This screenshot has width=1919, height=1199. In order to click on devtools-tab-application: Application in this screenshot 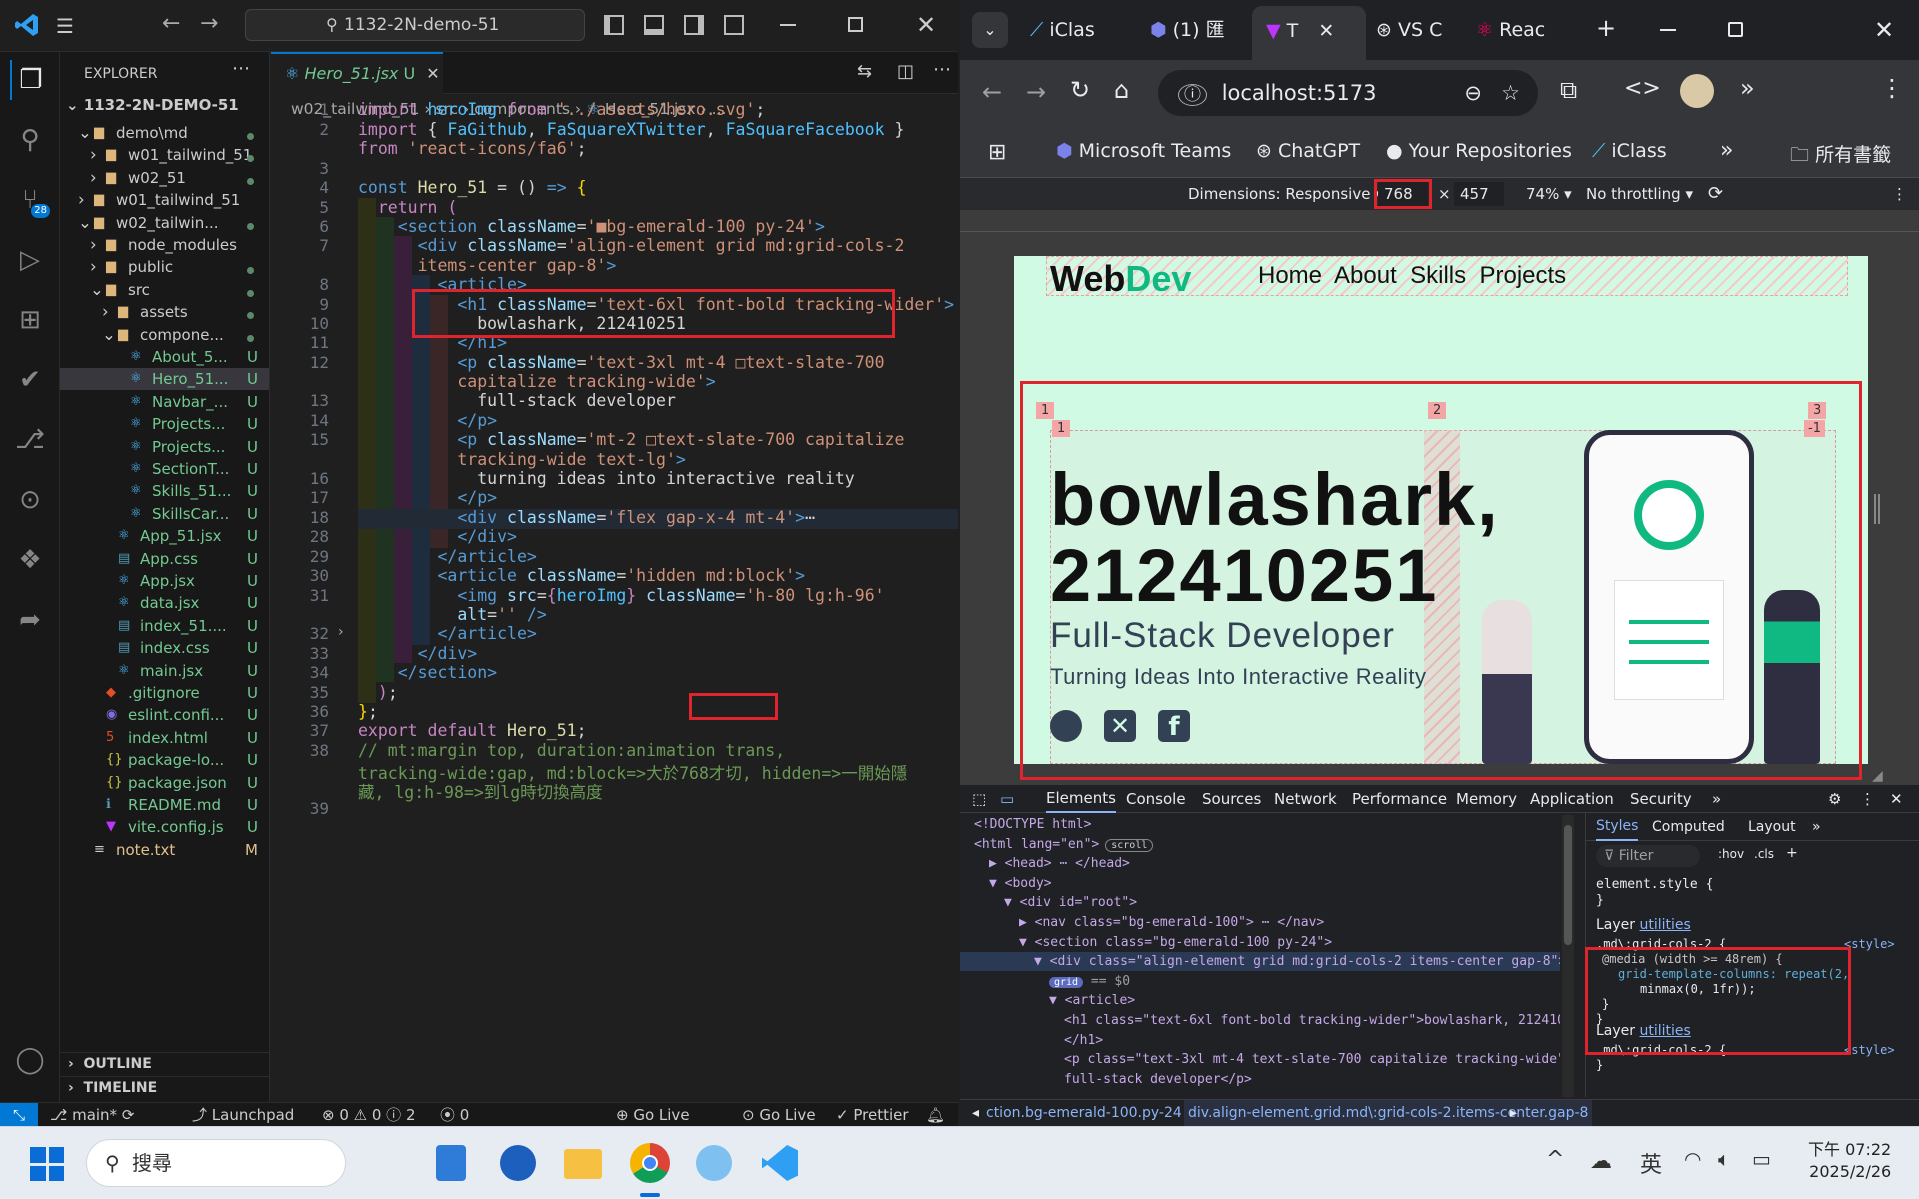, I will do `click(1572, 799)`.